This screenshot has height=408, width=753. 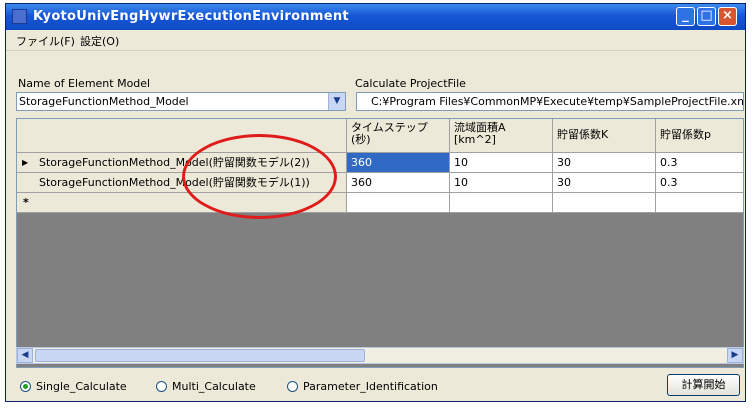 What do you see at coordinates (19, 16) in the screenshot?
I see `app-icon` at bounding box center [19, 16].